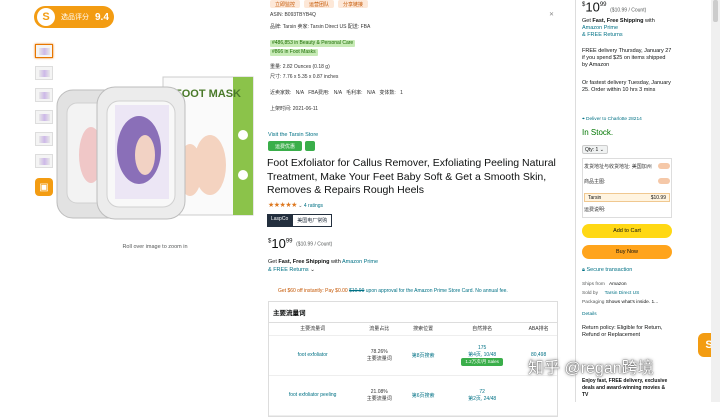  I want to click on offer-seller: Tarsin, so click(595, 198).